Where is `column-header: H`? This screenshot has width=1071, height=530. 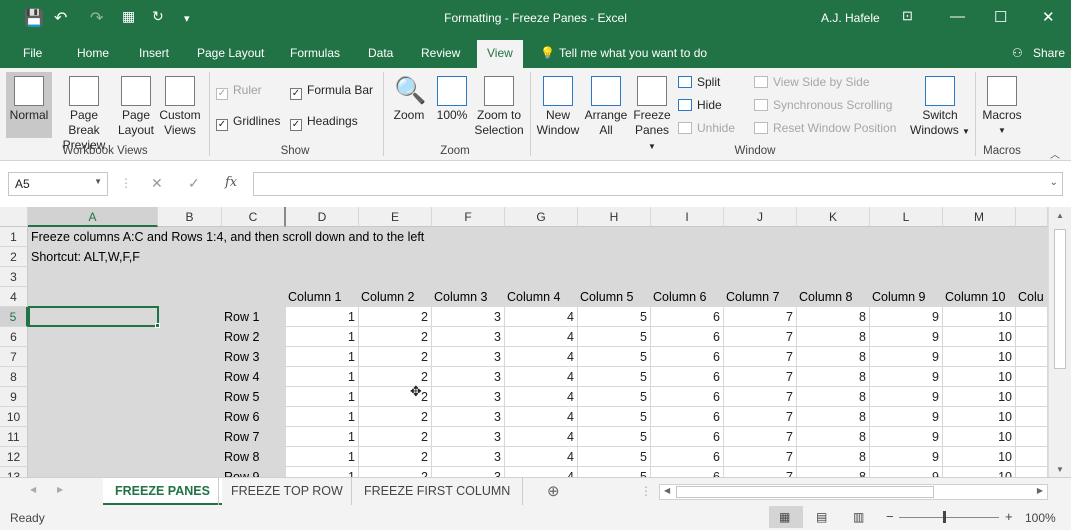
column-header: H is located at coordinates (614, 217).